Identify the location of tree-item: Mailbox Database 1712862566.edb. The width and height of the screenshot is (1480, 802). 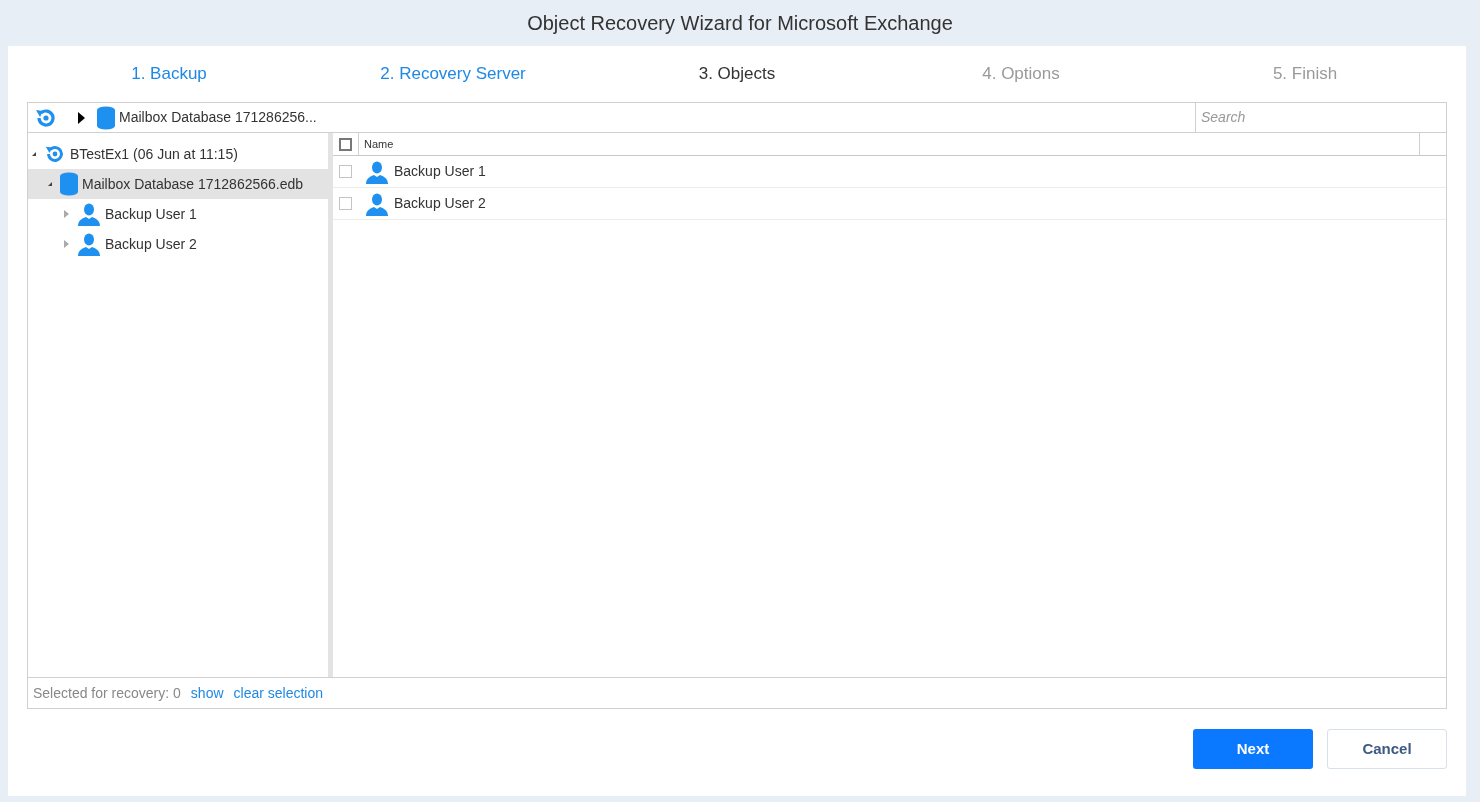
(178, 184).